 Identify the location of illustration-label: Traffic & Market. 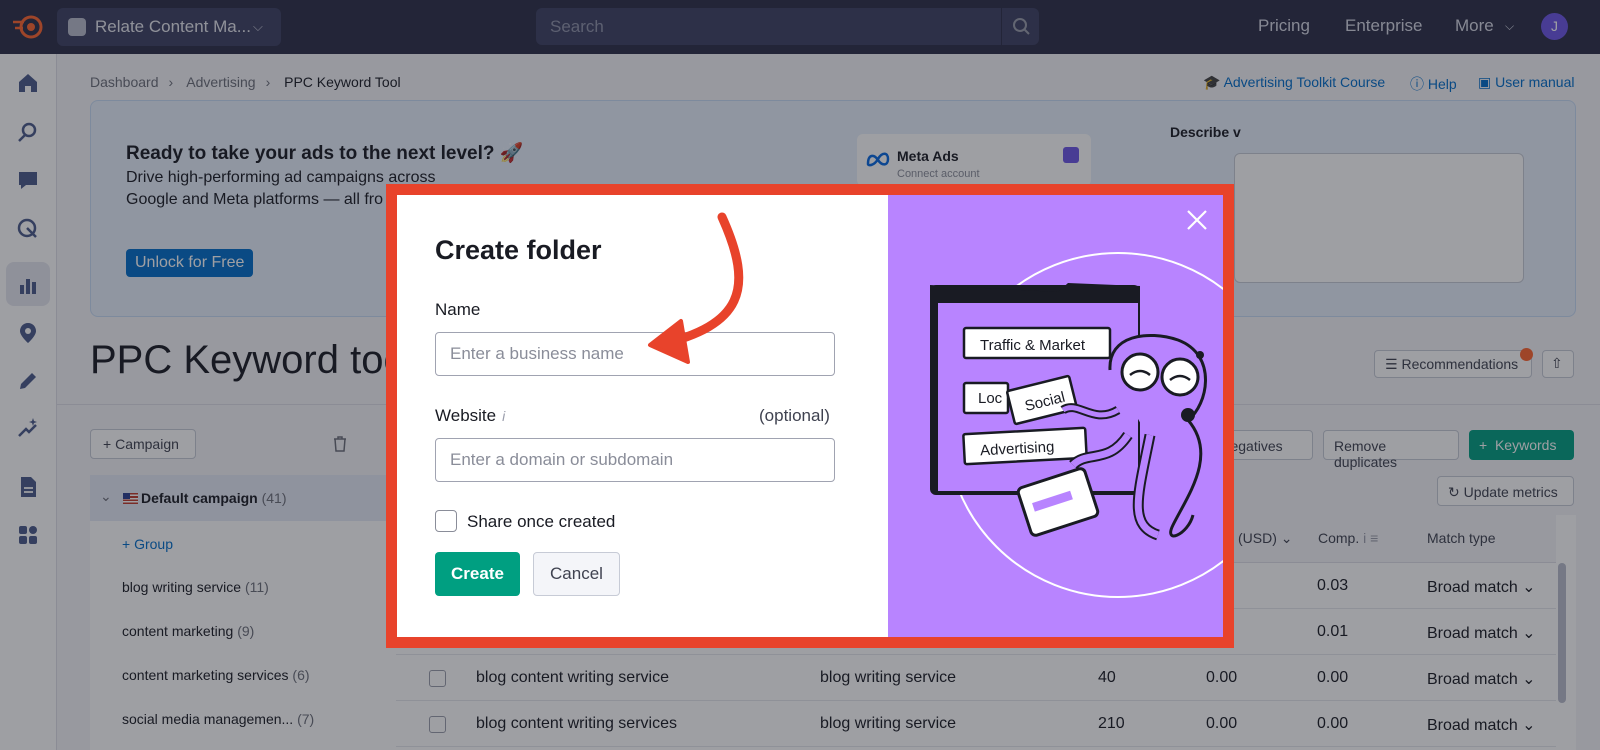
(1033, 345).